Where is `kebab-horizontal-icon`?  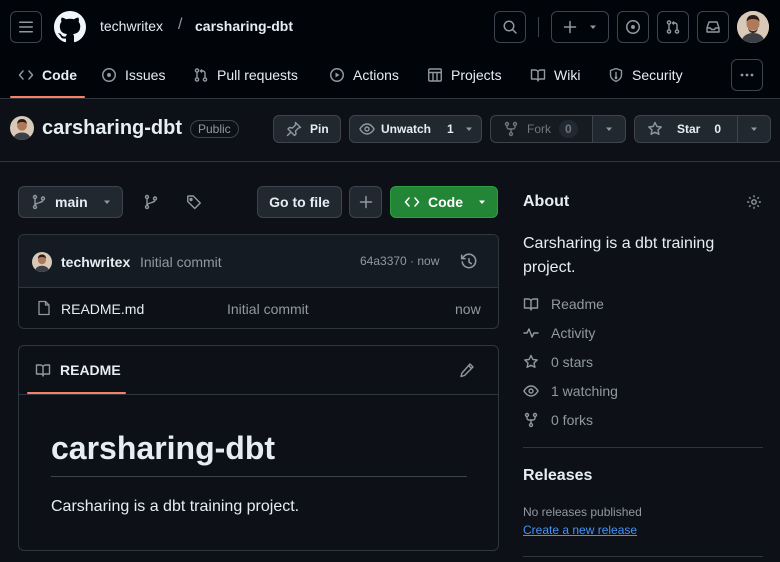 kebab-horizontal-icon is located at coordinates (747, 75).